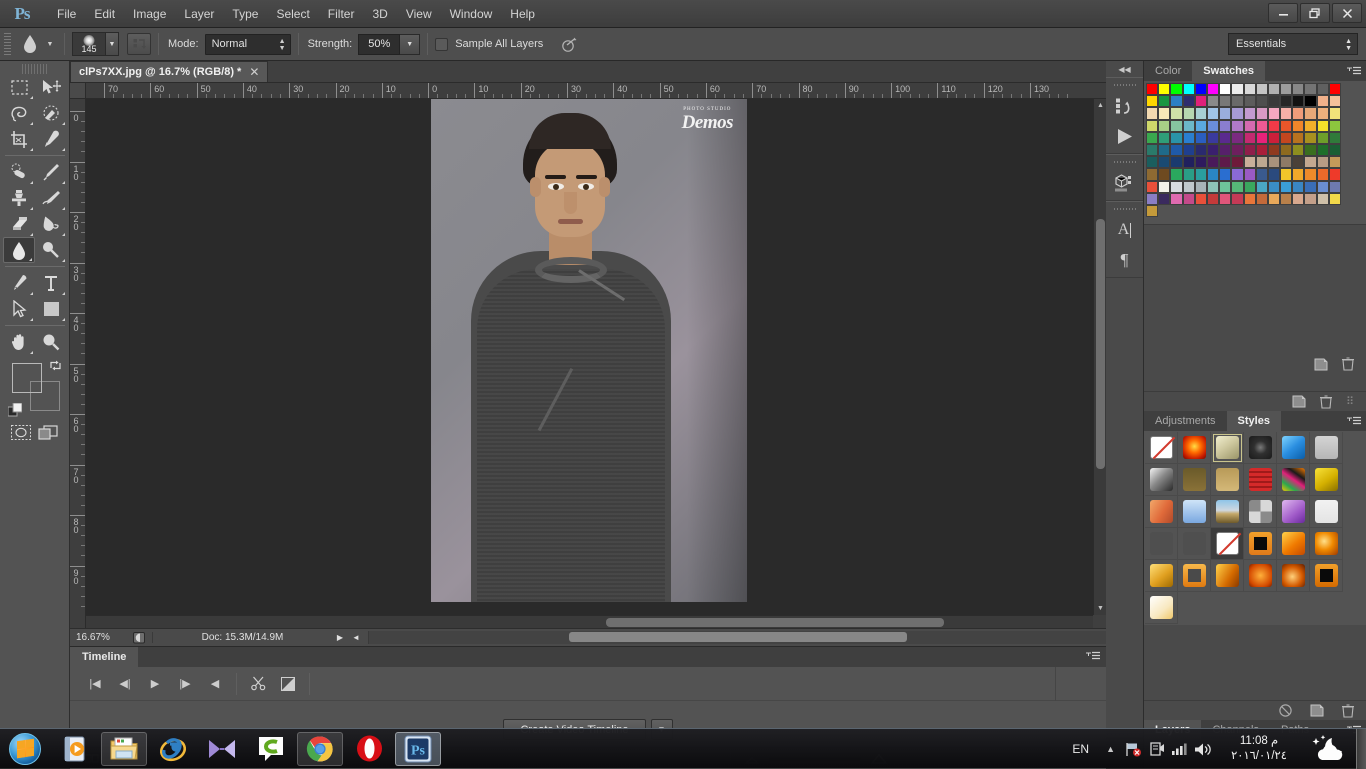 The image size is (1366, 769). Describe the element at coordinates (1326, 480) in the screenshot. I see `style-preset-yellow-bevel` at that location.